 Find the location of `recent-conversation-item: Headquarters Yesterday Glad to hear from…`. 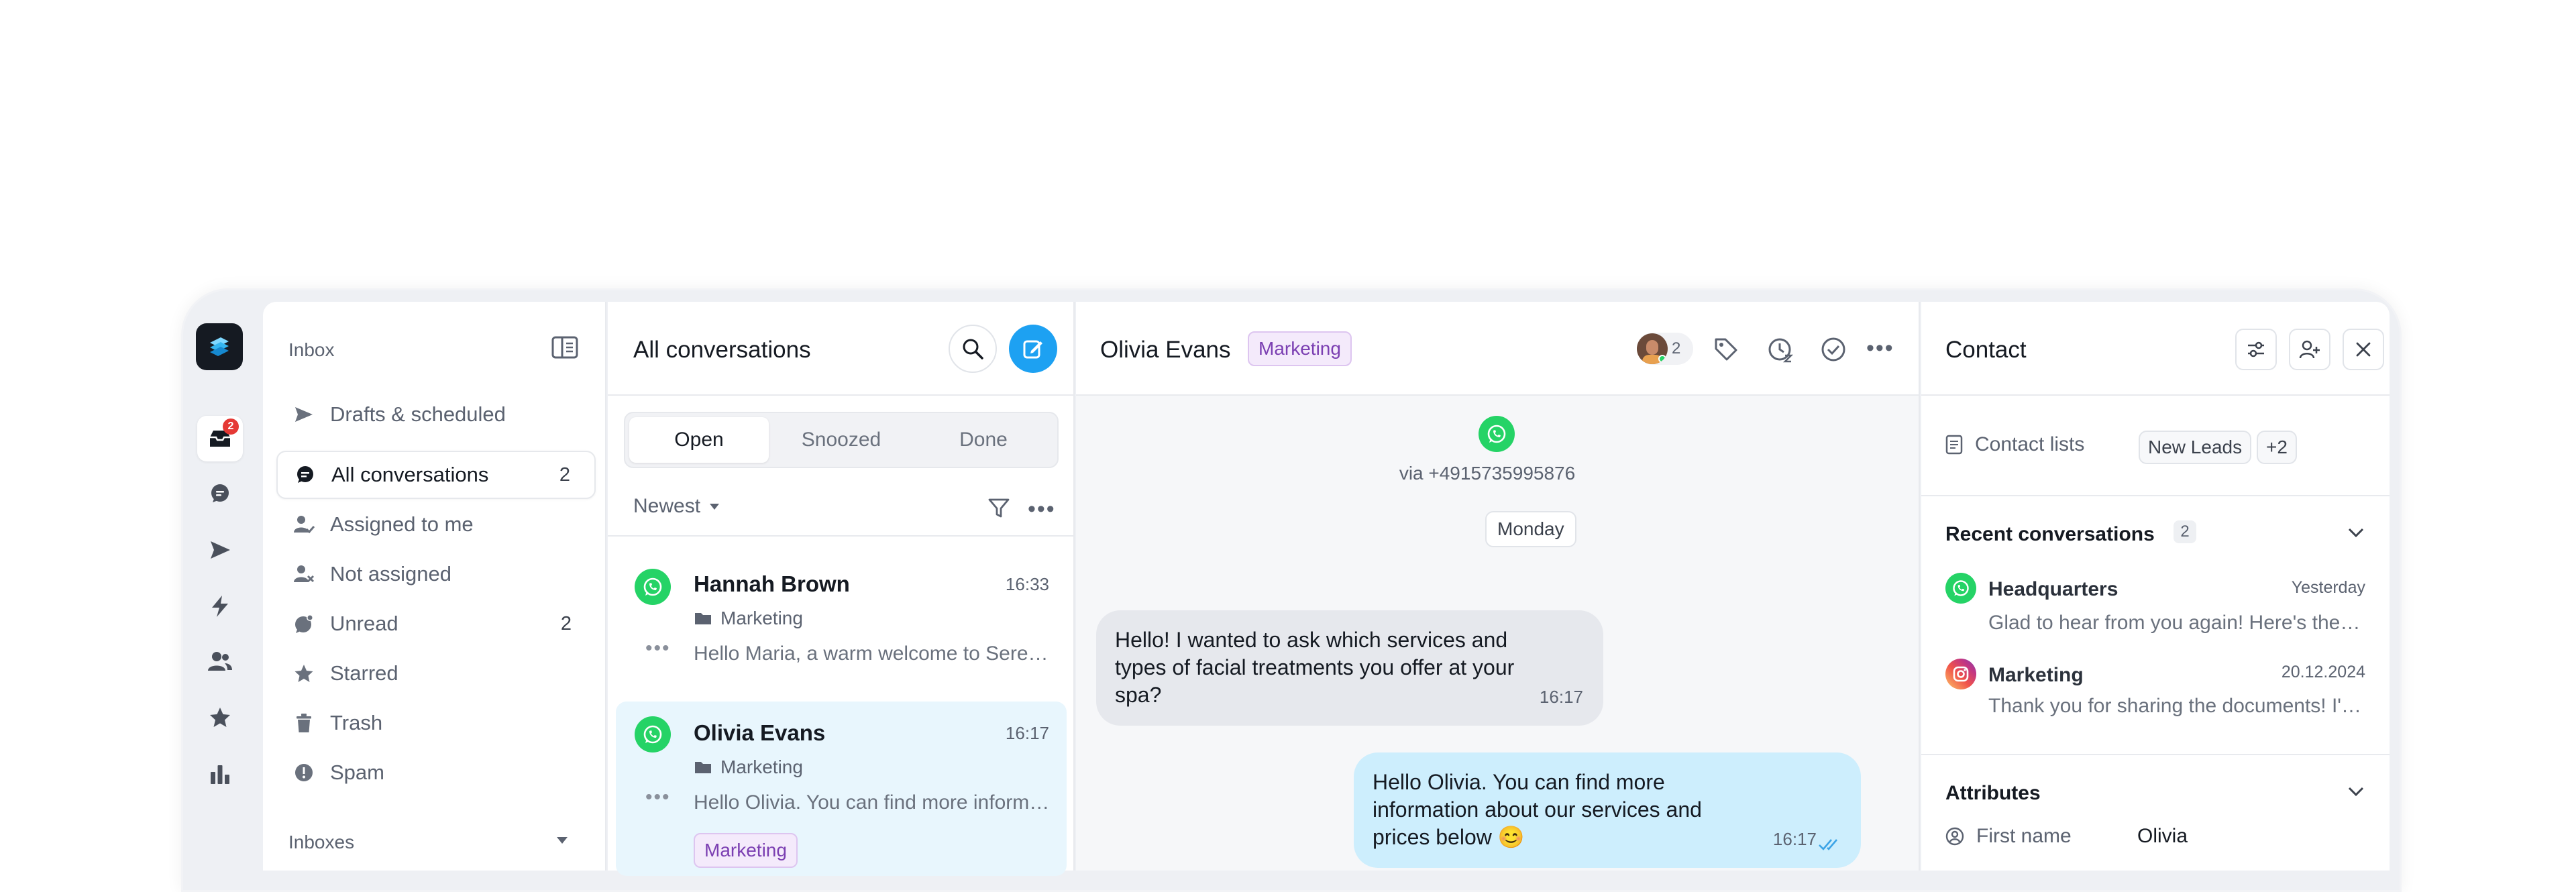

recent-conversation-item: Headquarters Yesterday Glad to hear from… is located at coordinates (2155, 601).